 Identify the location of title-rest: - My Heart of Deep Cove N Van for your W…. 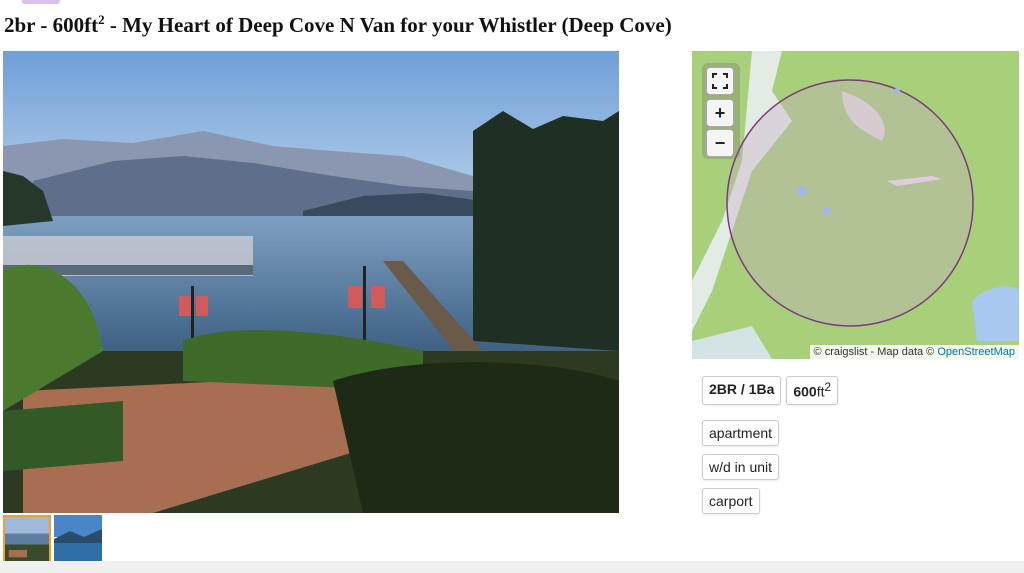
(330, 25).